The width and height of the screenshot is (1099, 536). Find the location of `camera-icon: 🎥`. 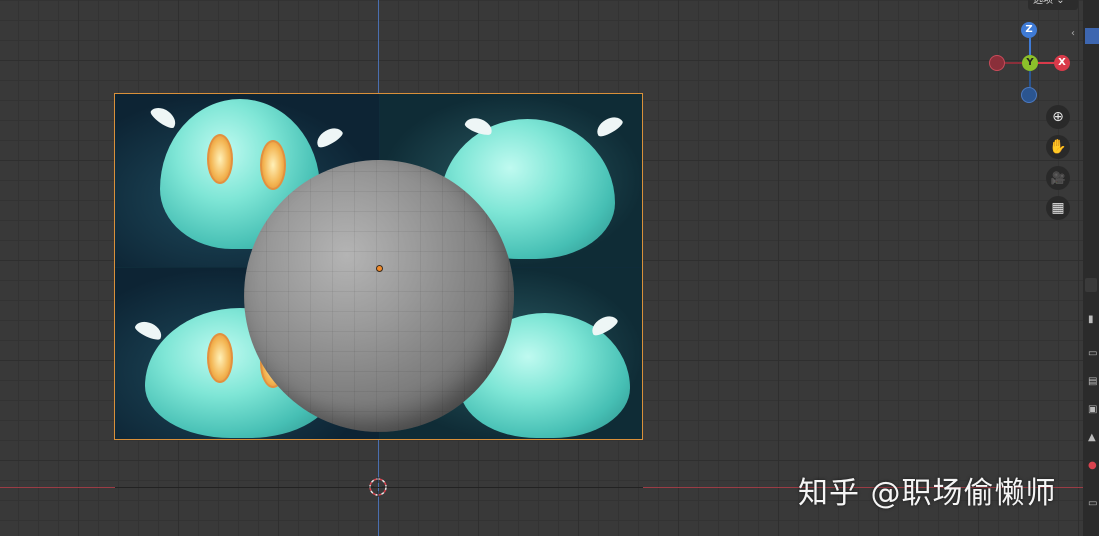

camera-icon: 🎥 is located at coordinates (1058, 178).